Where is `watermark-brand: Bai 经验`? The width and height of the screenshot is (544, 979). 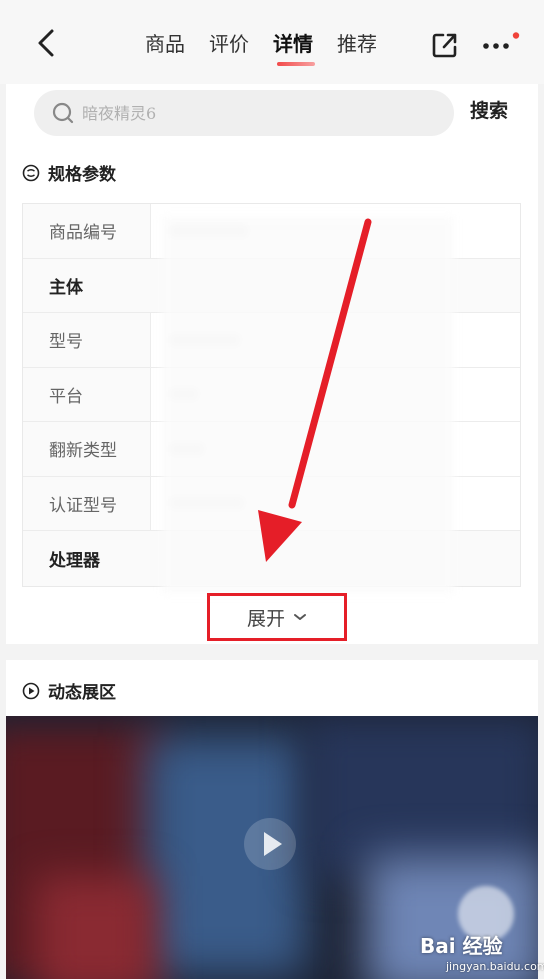
watermark-brand: Bai 经验 is located at coordinates (461, 946).